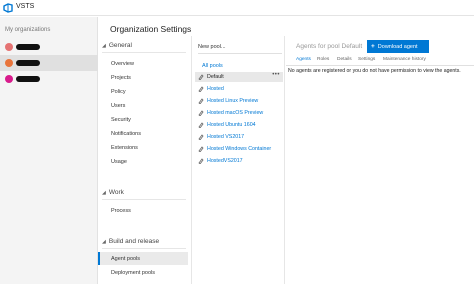 This screenshot has height=284, width=474. What do you see at coordinates (225, 161) in the screenshot?
I see `pool-label: HostedVS2017` at bounding box center [225, 161].